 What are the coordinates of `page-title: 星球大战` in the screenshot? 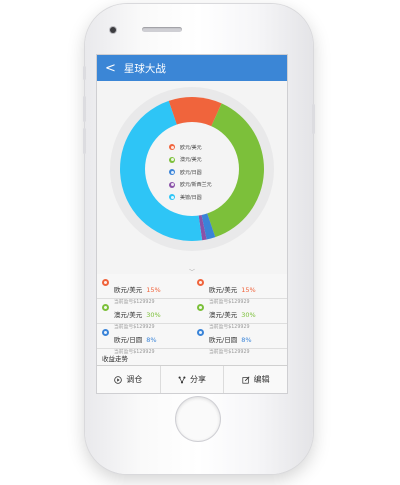 It's located at (144, 68).